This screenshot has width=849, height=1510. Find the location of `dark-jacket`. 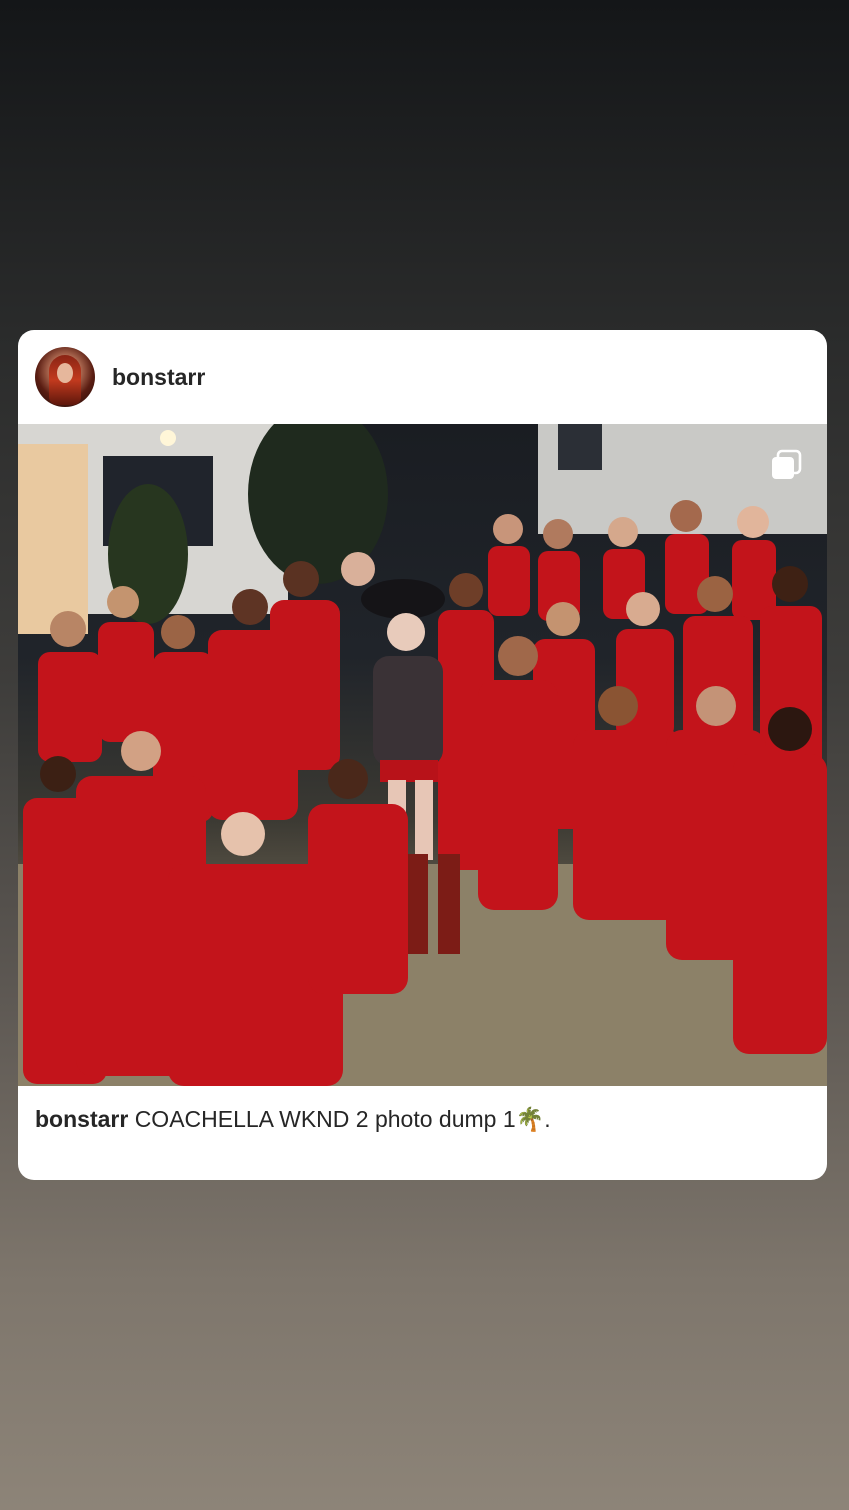

dark-jacket is located at coordinates (408, 711).